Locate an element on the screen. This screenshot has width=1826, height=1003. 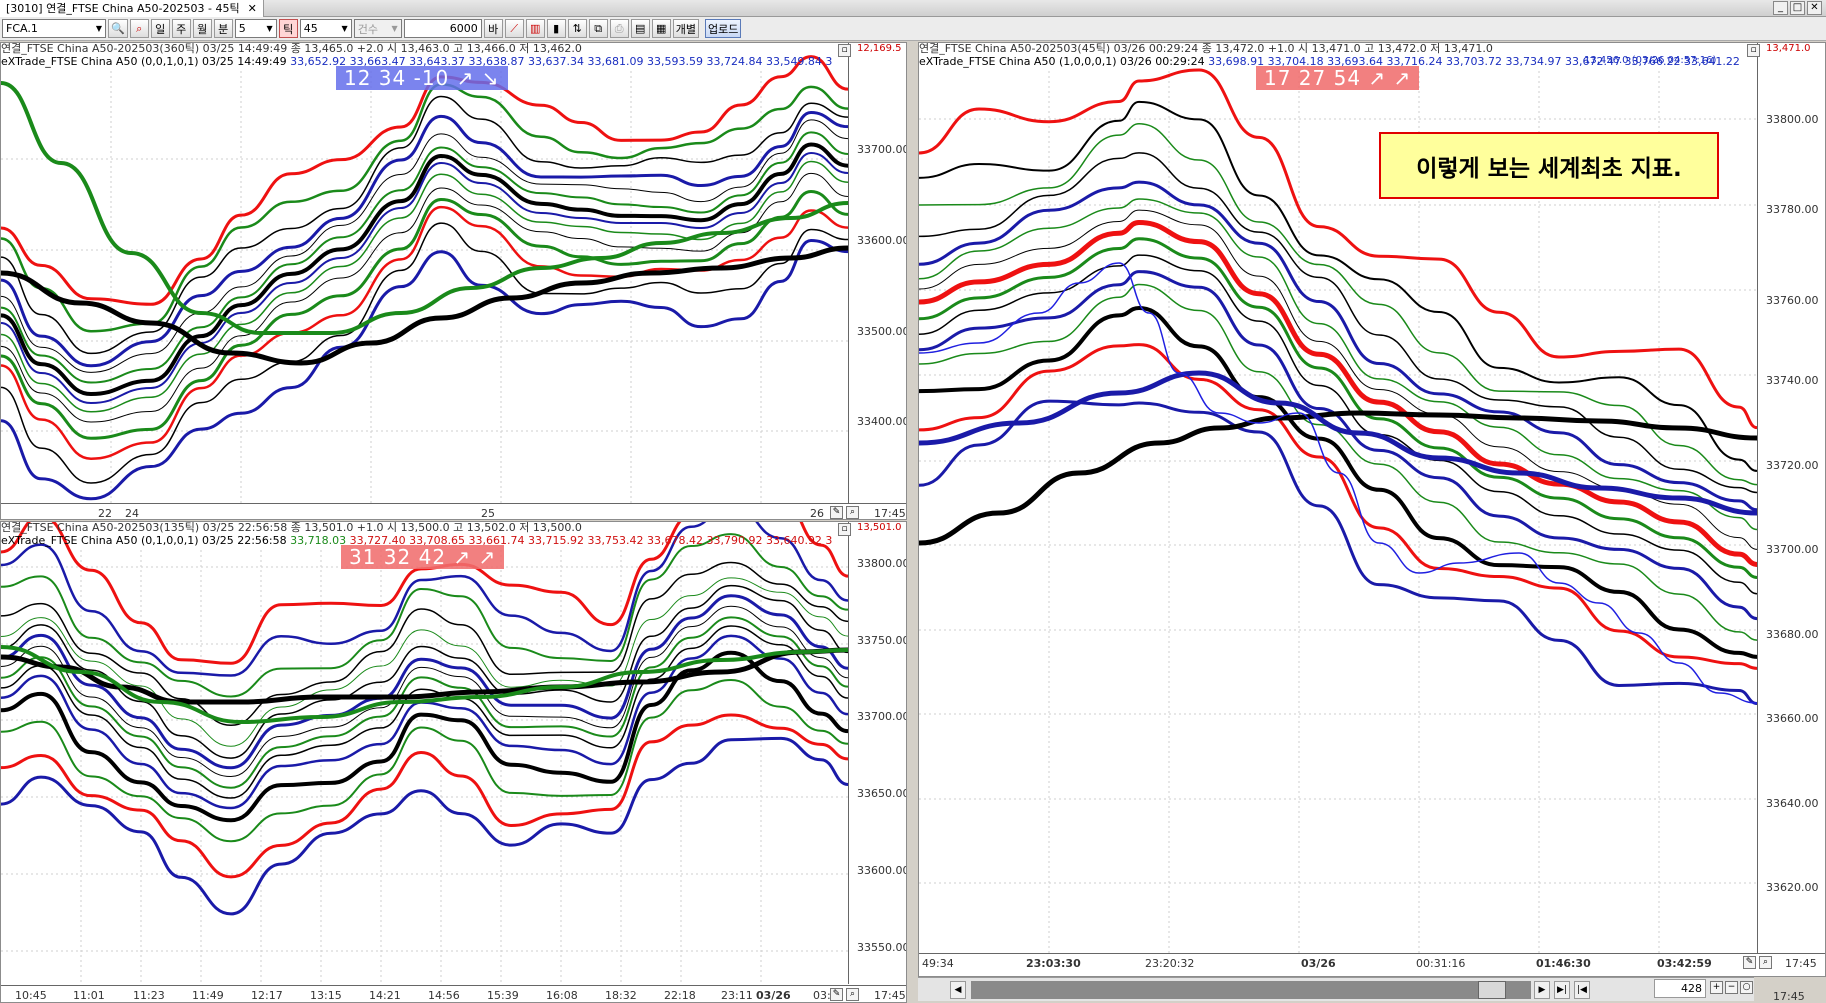
zoom-count-field: 428 is located at coordinates (1680, 988).